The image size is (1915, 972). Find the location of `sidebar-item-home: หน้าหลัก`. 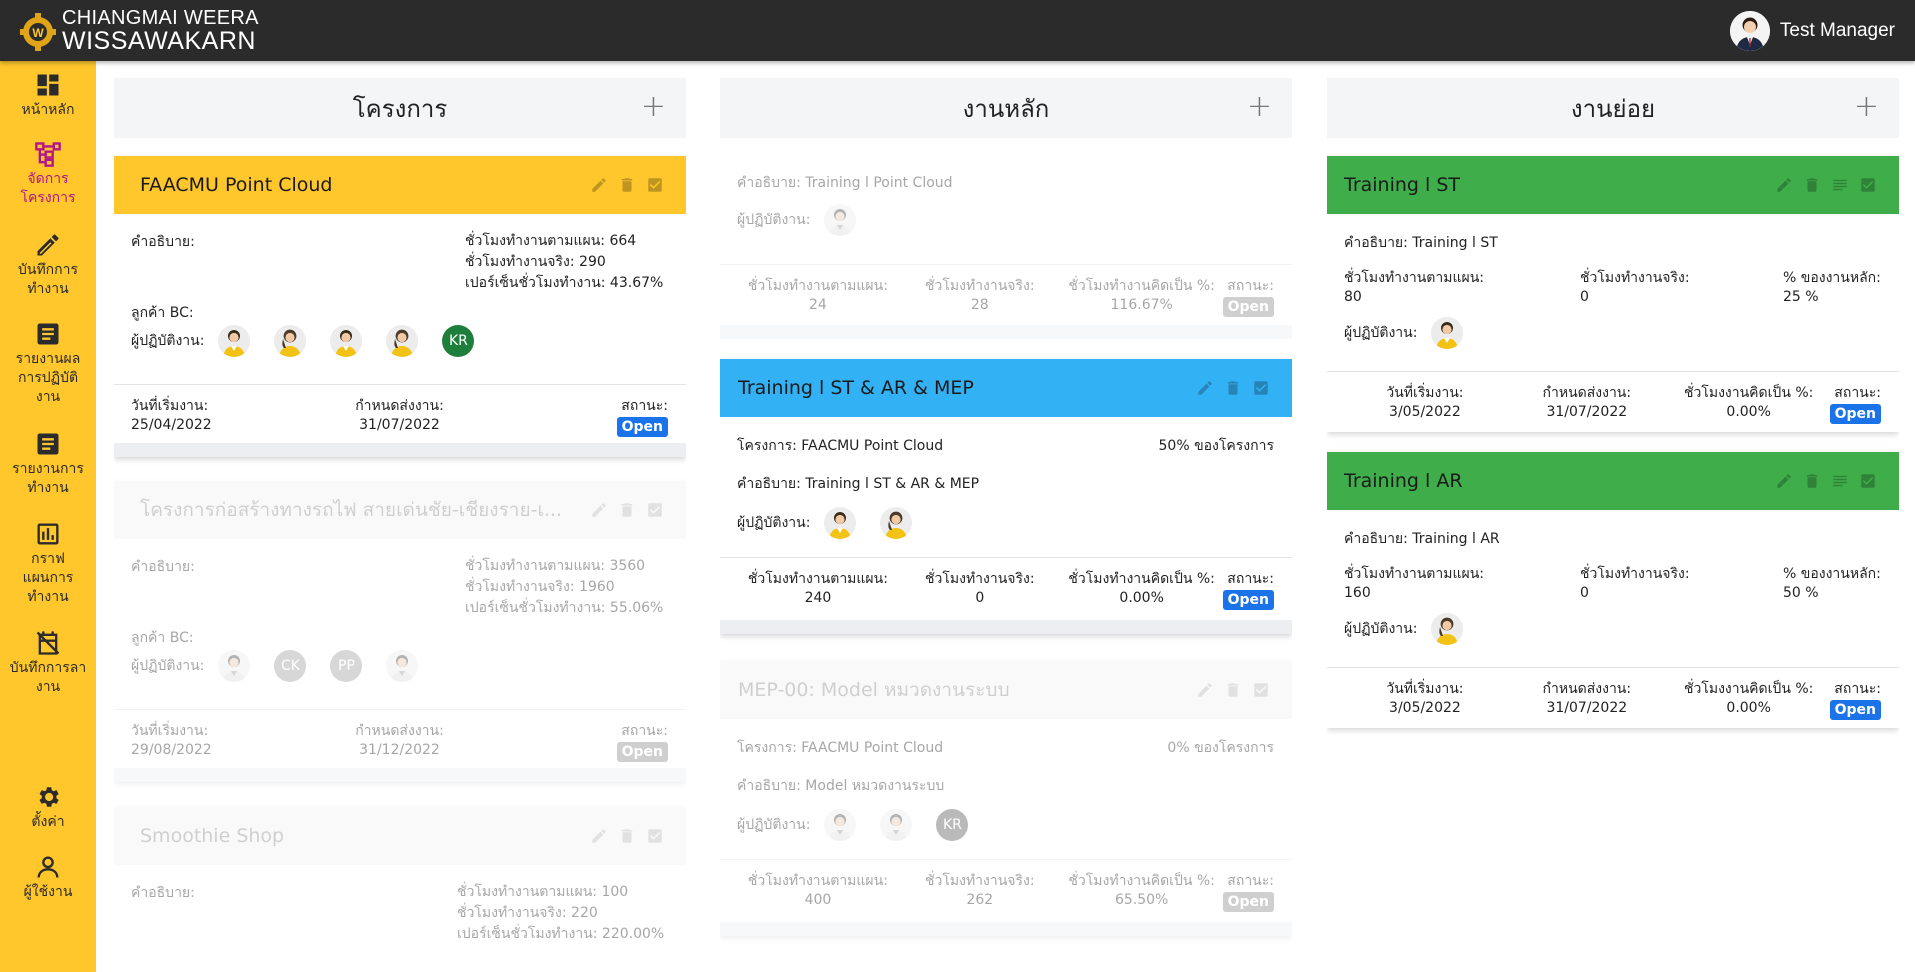

sidebar-item-home: หน้าหลัก is located at coordinates (48, 95).